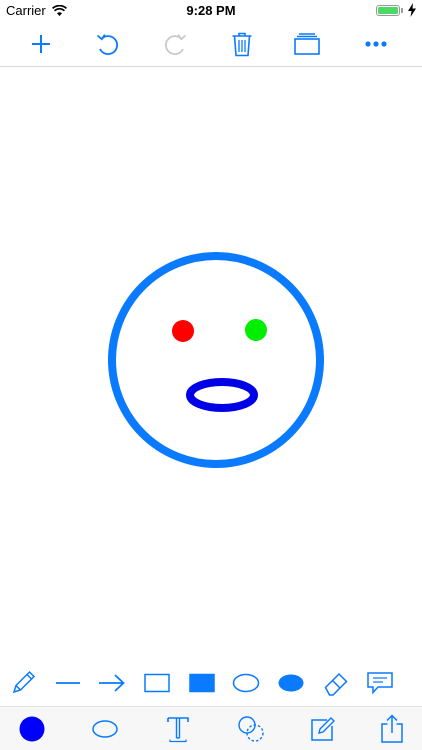 This screenshot has height=750, width=422. I want to click on plus-icon, so click(41, 44).